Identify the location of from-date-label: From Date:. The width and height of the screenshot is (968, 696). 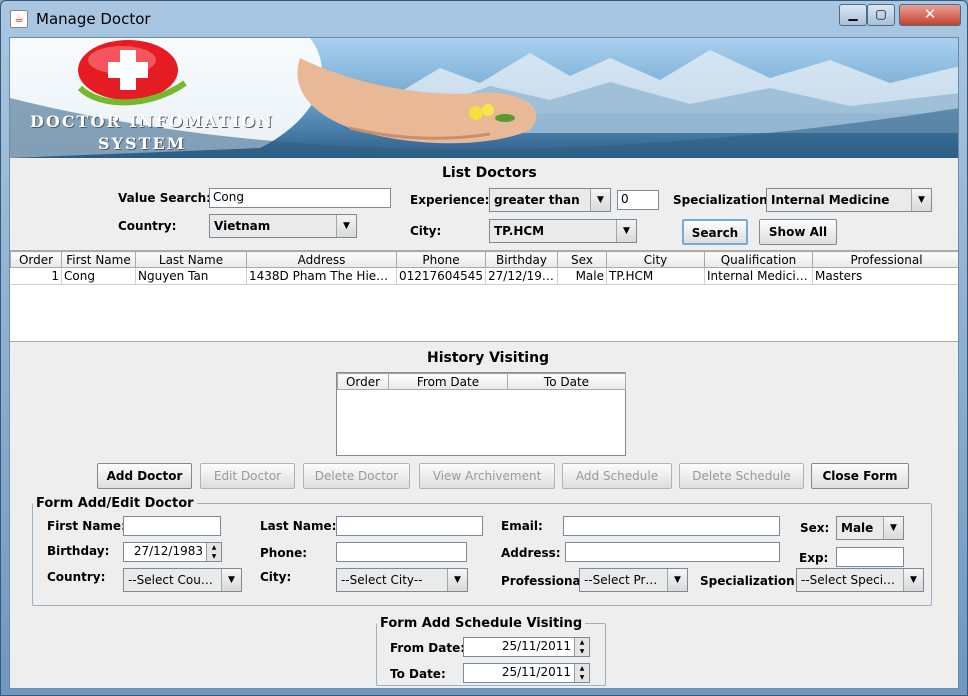
(428, 648).